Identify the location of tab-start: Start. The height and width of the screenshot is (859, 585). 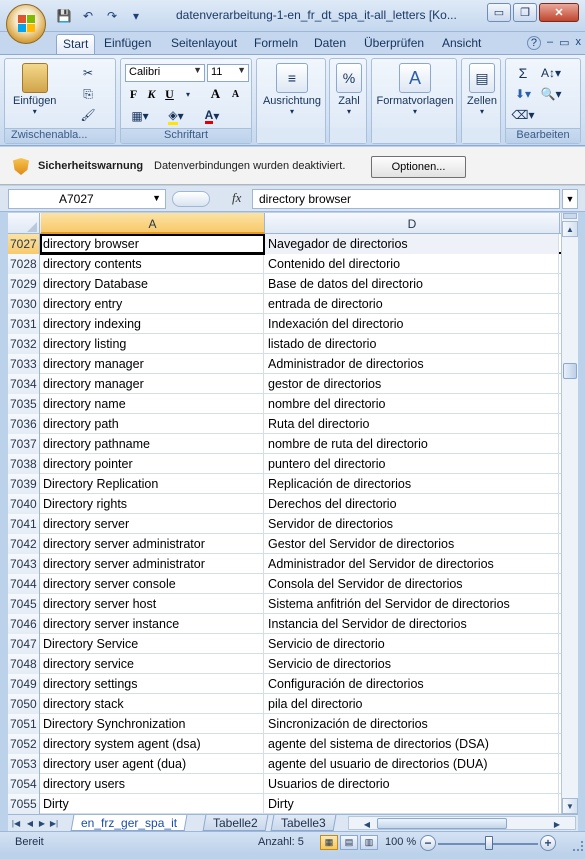
(76, 44).